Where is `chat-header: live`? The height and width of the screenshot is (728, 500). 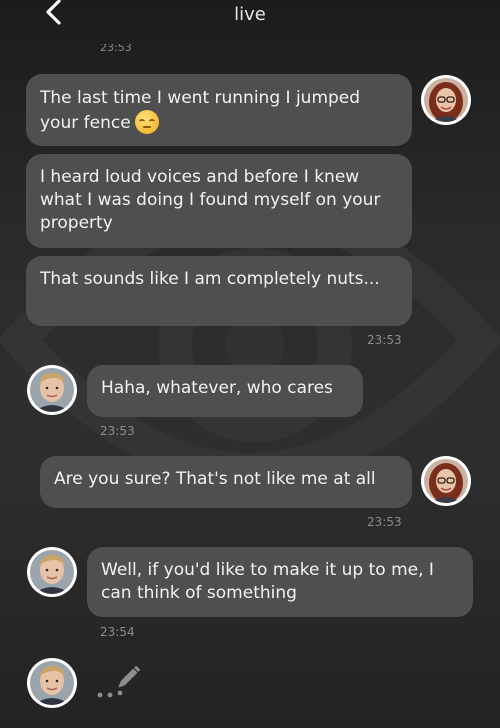
chat-header: live is located at coordinates (250, 21).